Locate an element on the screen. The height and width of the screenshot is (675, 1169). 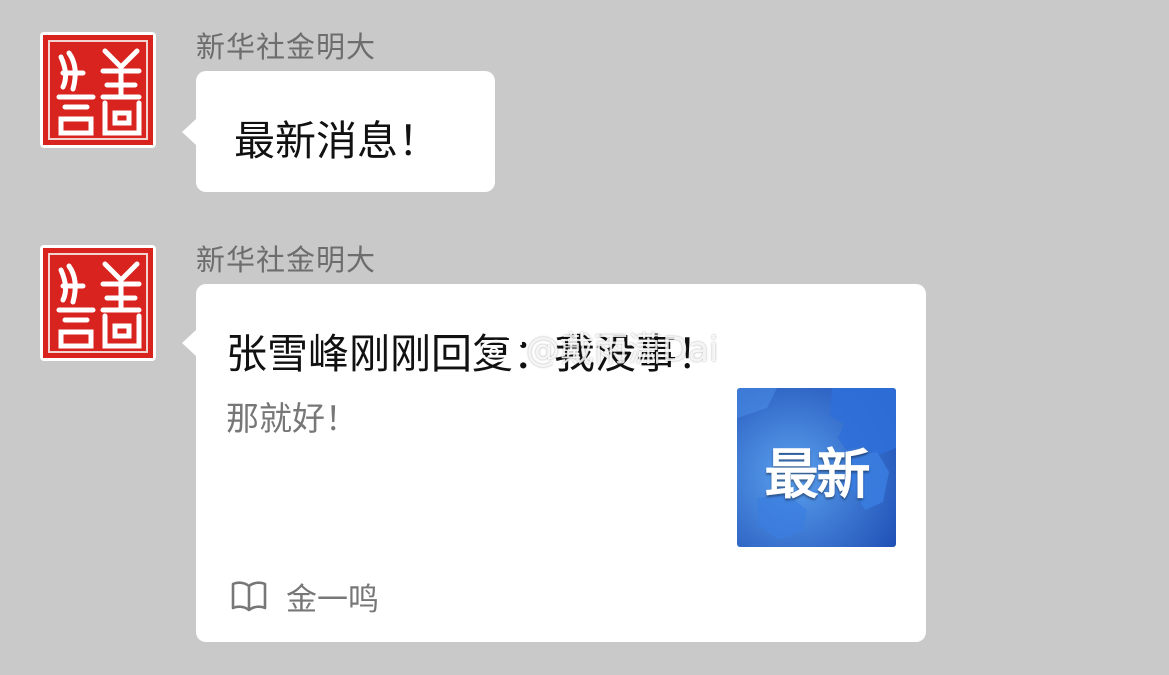
card-footer: 金一鸣 is located at coordinates (304, 597).